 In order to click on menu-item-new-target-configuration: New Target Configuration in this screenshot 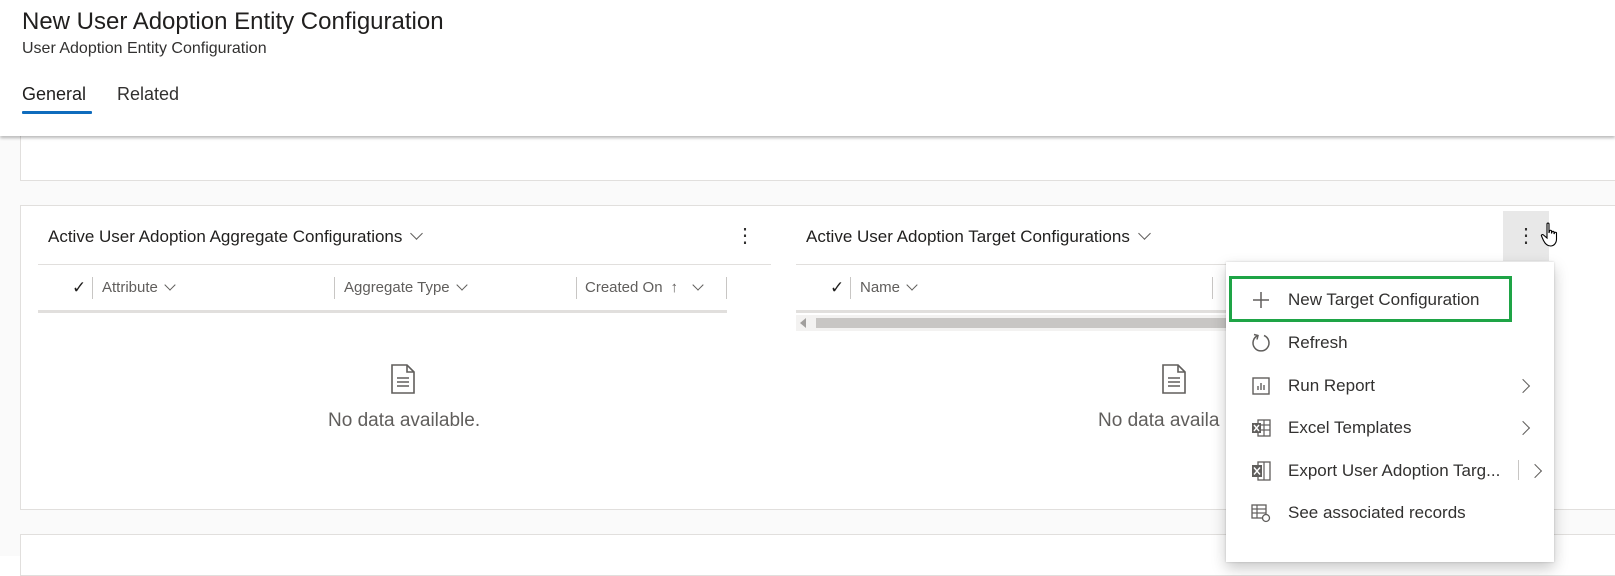, I will do `click(1390, 300)`.